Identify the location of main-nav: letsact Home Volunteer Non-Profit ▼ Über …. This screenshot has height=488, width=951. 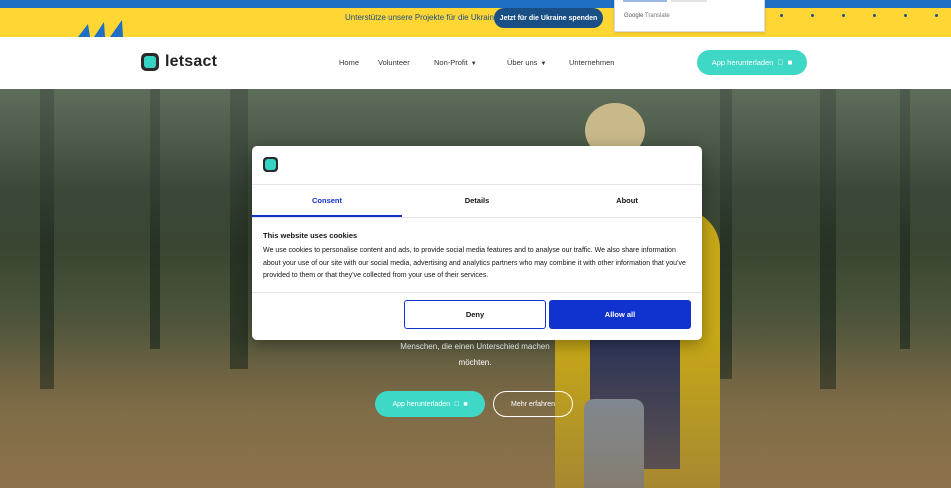
(475, 63).